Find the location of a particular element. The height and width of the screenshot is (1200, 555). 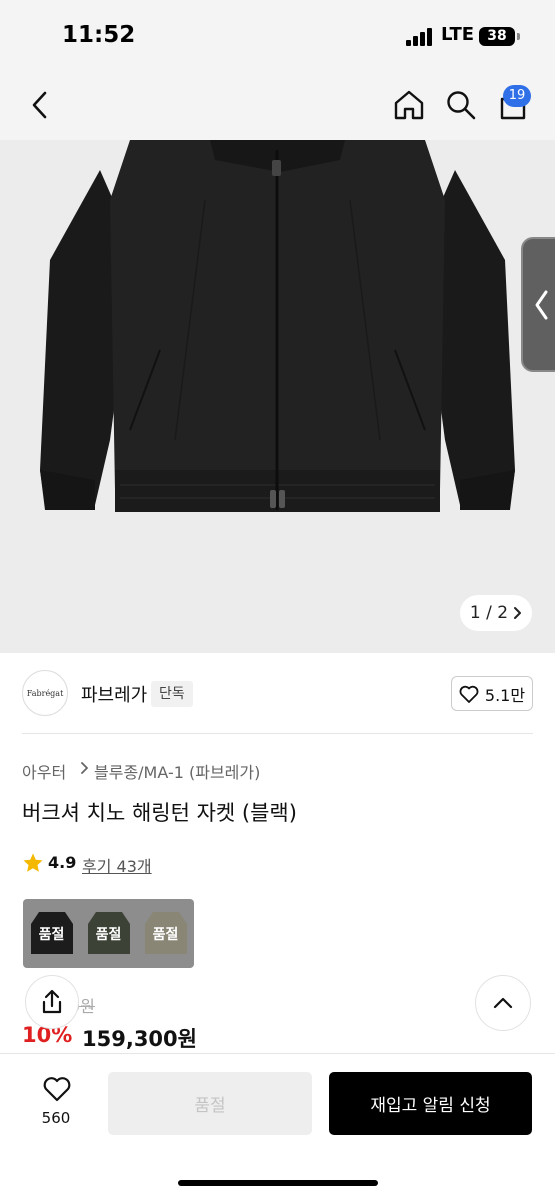

share-icon is located at coordinates (52, 1001).